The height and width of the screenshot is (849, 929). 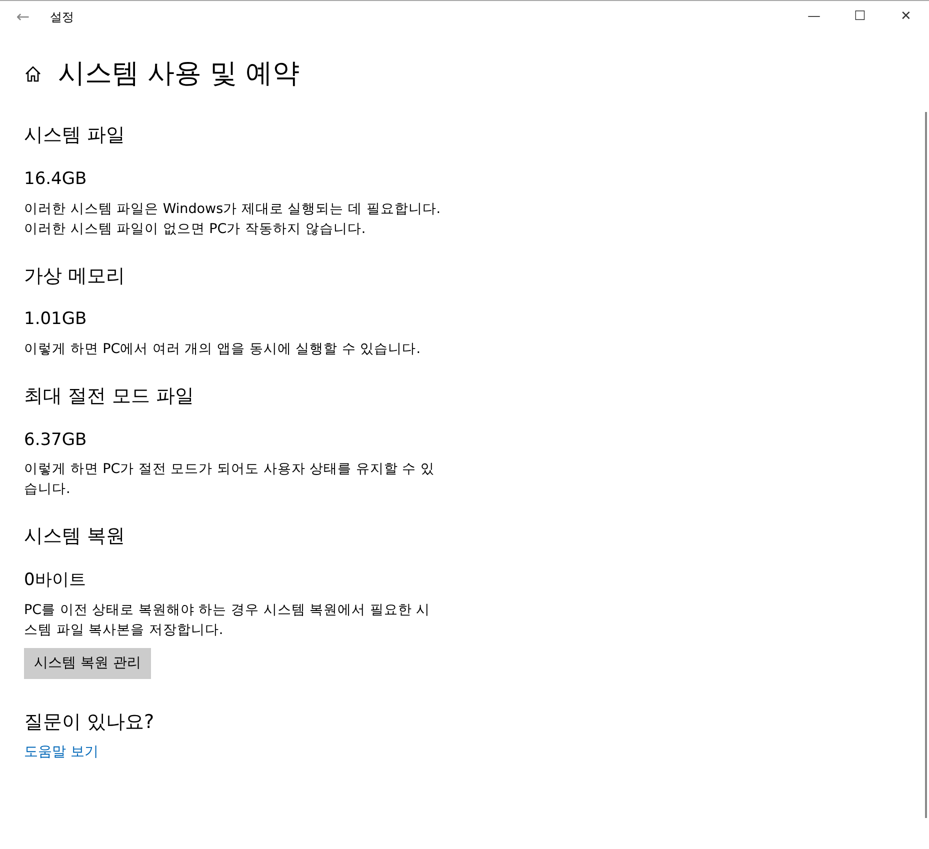 I want to click on section-heading: 시스템 복원, so click(x=75, y=536).